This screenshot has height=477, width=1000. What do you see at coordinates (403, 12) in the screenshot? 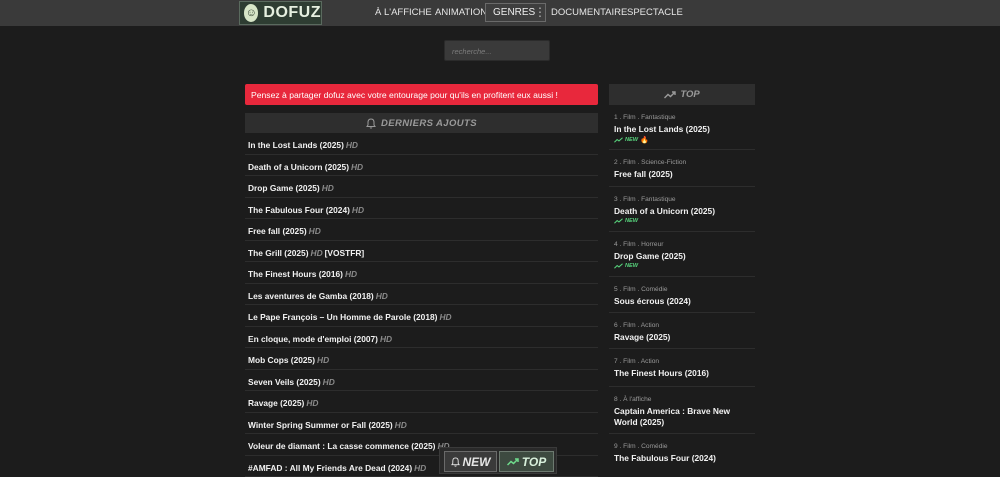
I see `nav-a-l-affiche: À L'AFFICHE` at bounding box center [403, 12].